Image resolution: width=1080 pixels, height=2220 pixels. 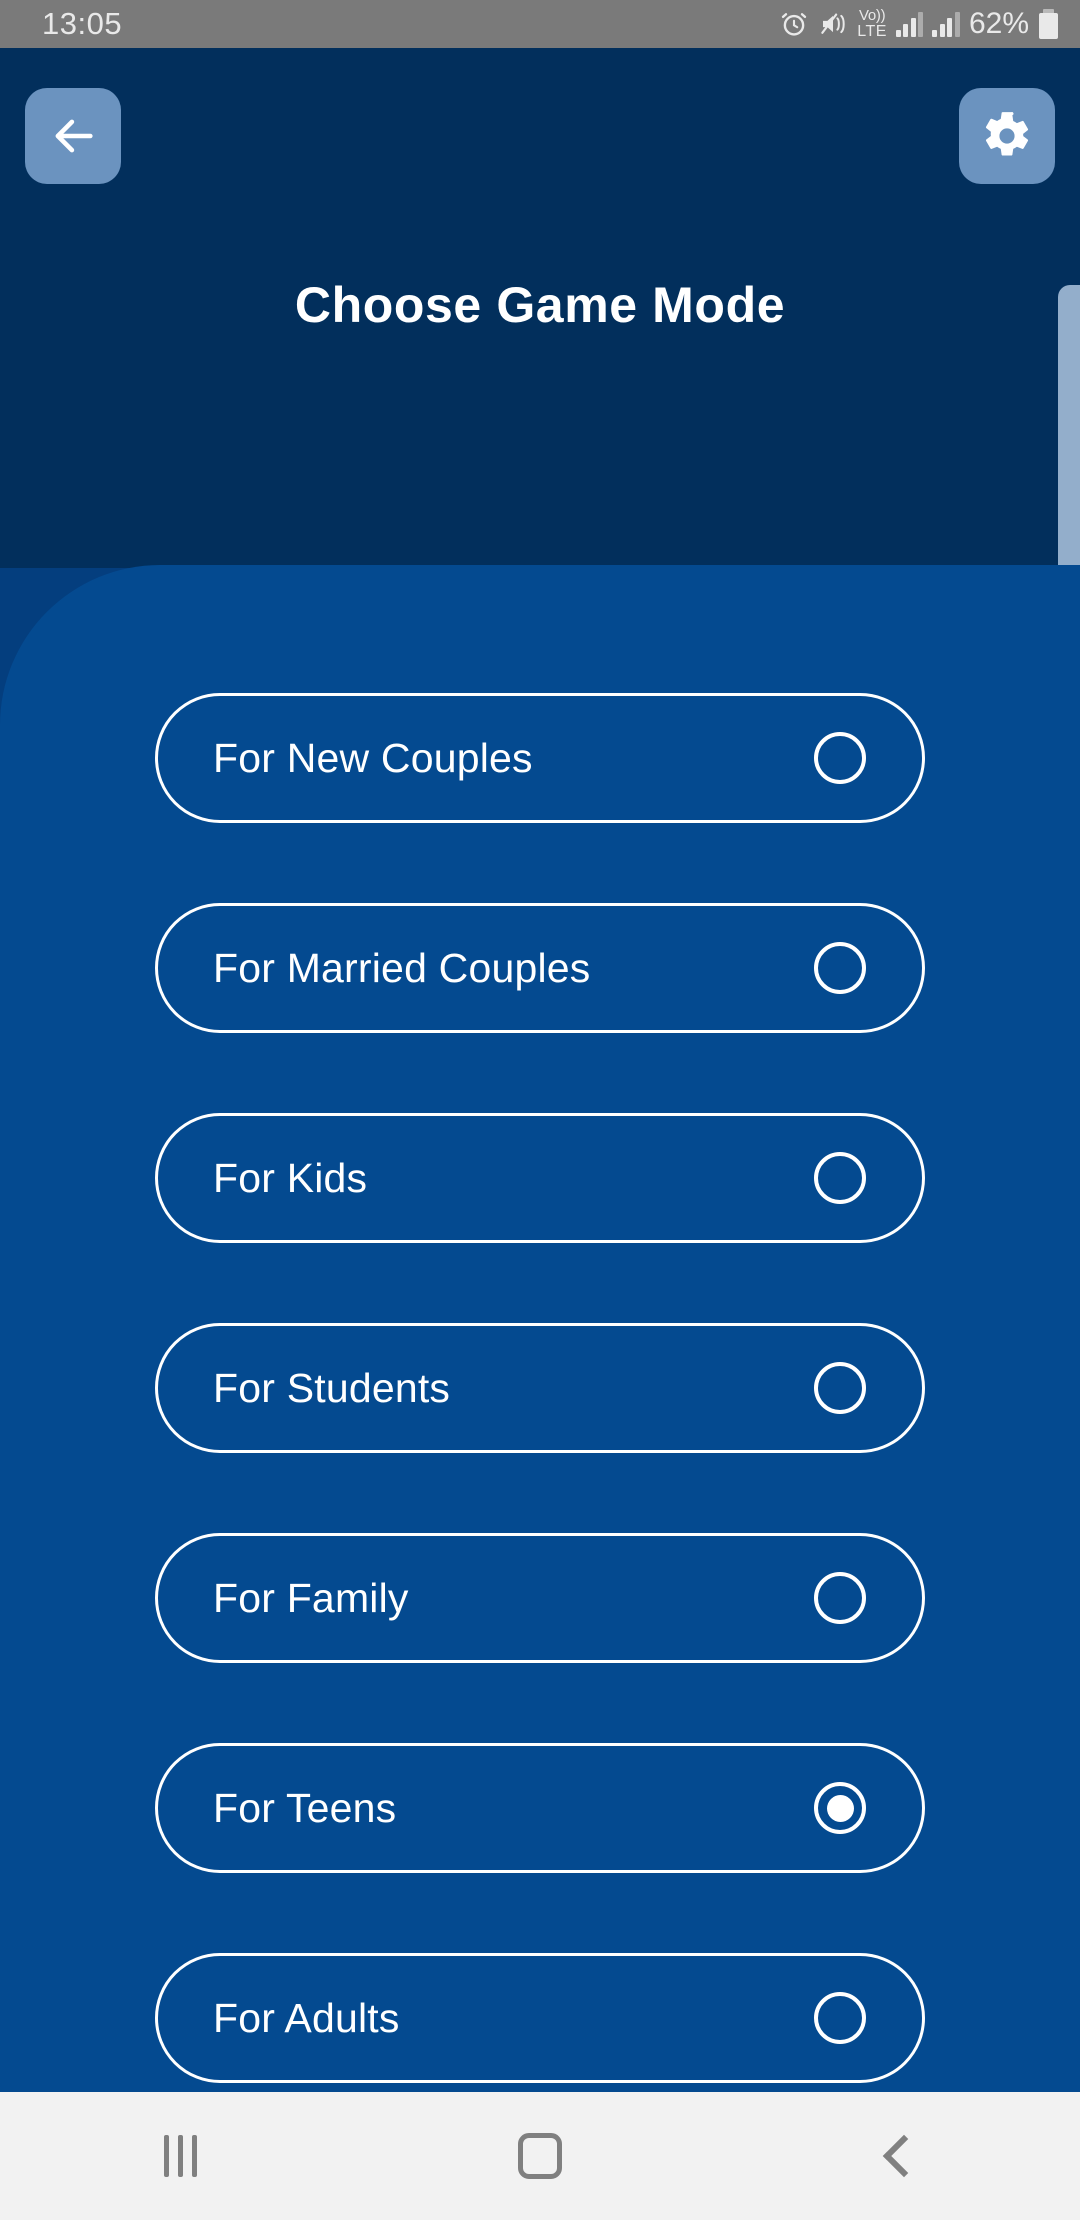 What do you see at coordinates (82, 23) in the screenshot?
I see `status-clock: 13:05` at bounding box center [82, 23].